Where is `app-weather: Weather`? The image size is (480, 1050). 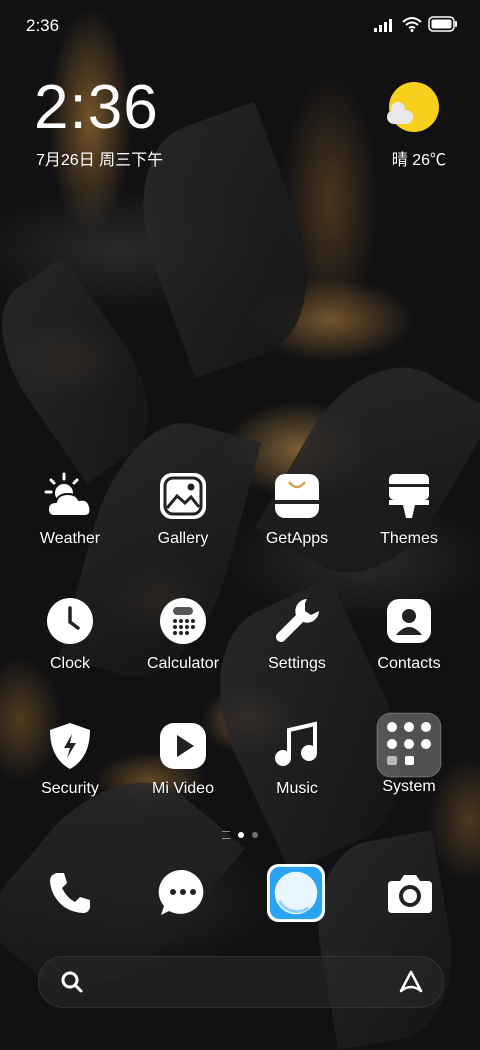 app-weather: Weather is located at coordinates (70, 509).